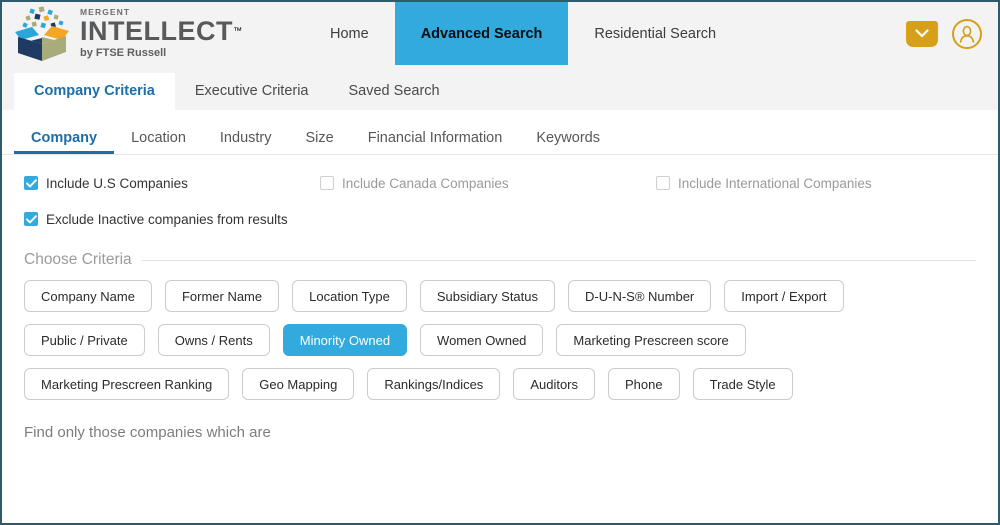 The height and width of the screenshot is (525, 1000). What do you see at coordinates (167, 219) in the screenshot?
I see `checkbox-label: Exclude Inactive companies from results` at bounding box center [167, 219].